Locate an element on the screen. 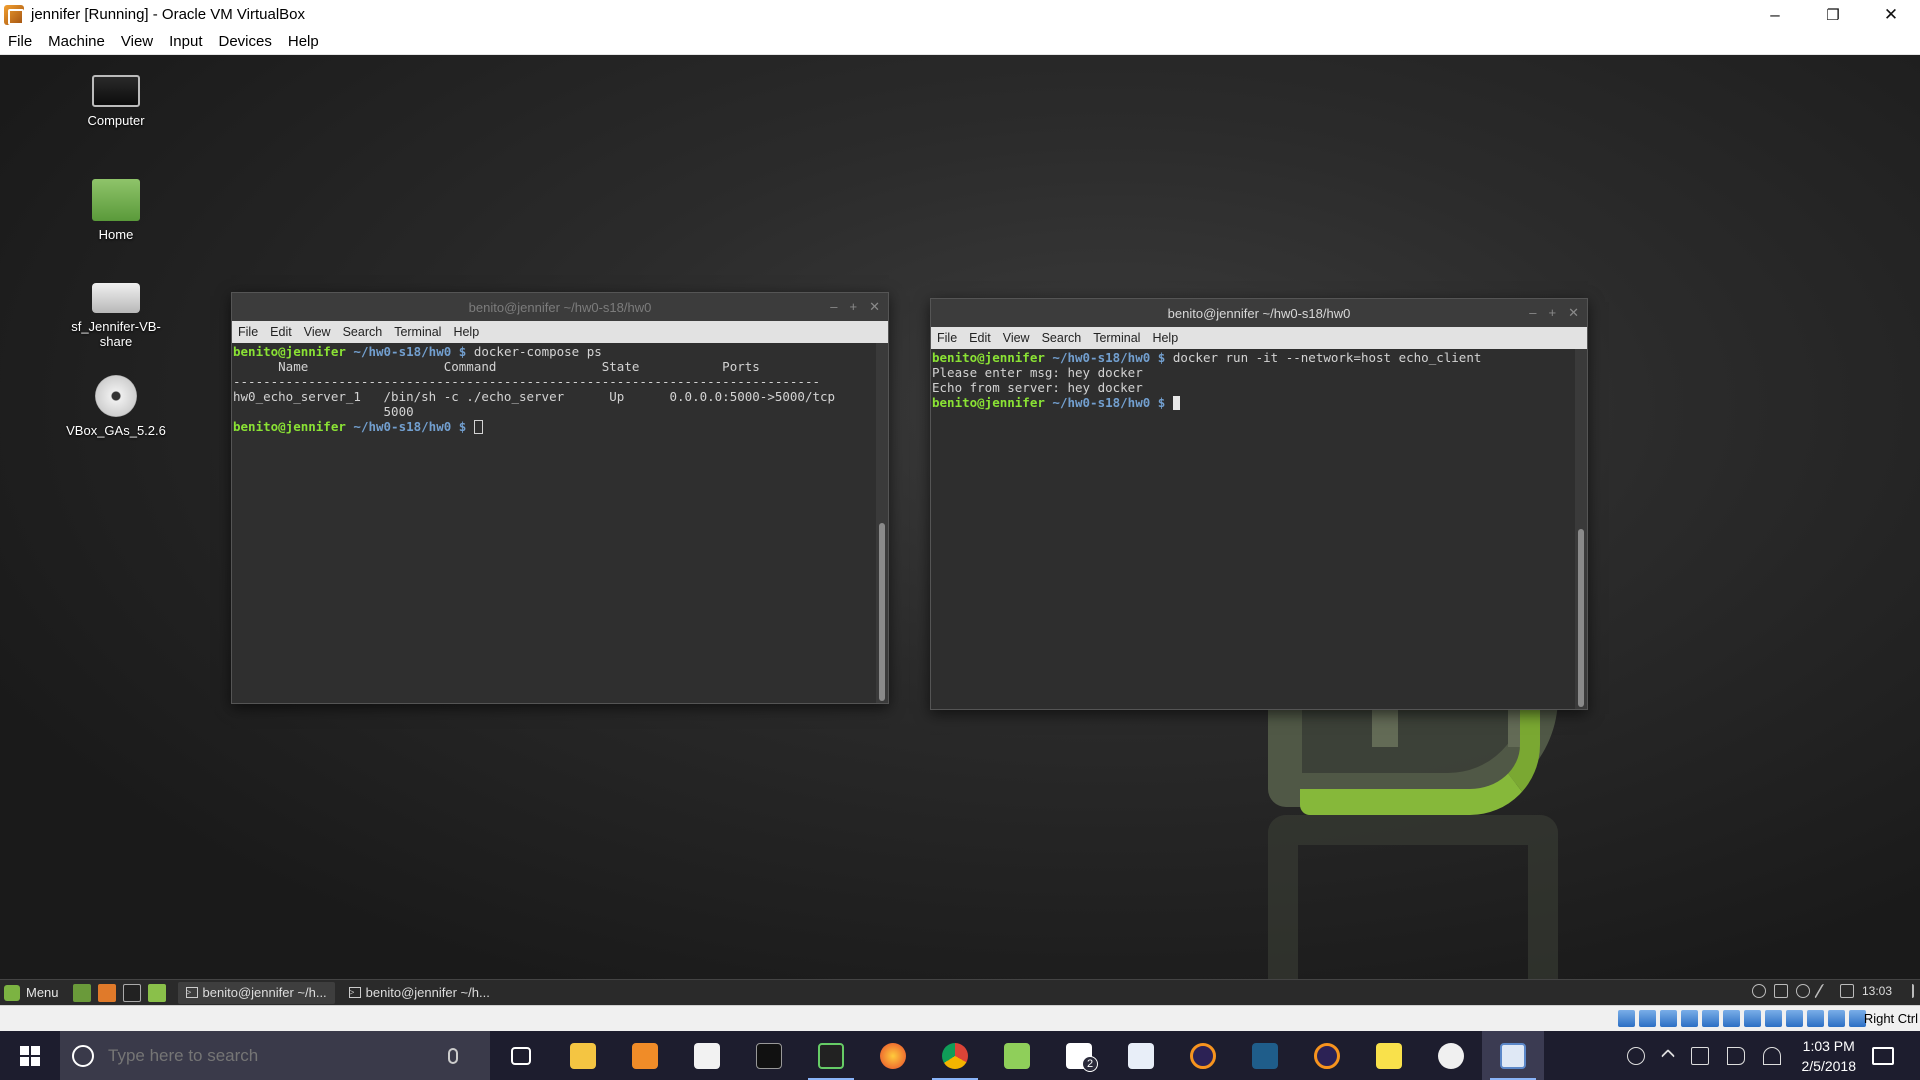  terminal-launcher-icon is located at coordinates (131, 992).